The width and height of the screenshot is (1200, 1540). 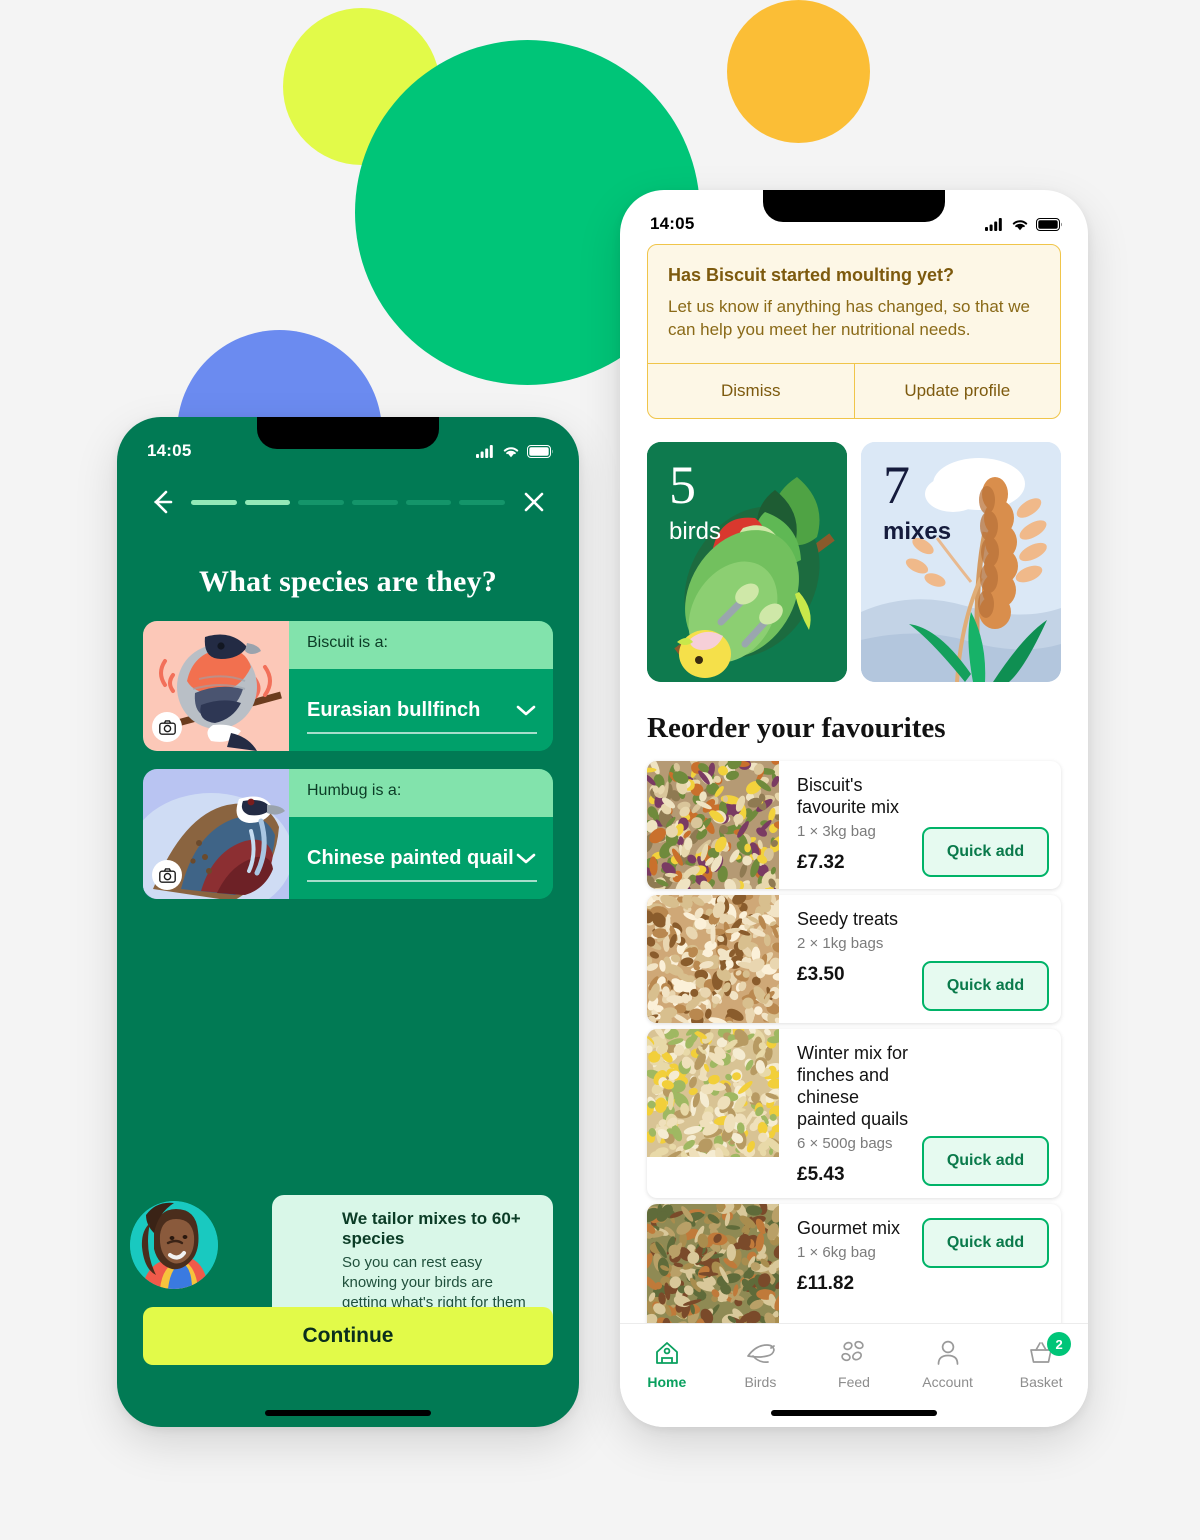 I want to click on product-info: Gourmet mix 1 × 6kg bag £11.82 Quick add, so click(x=920, y=1268).